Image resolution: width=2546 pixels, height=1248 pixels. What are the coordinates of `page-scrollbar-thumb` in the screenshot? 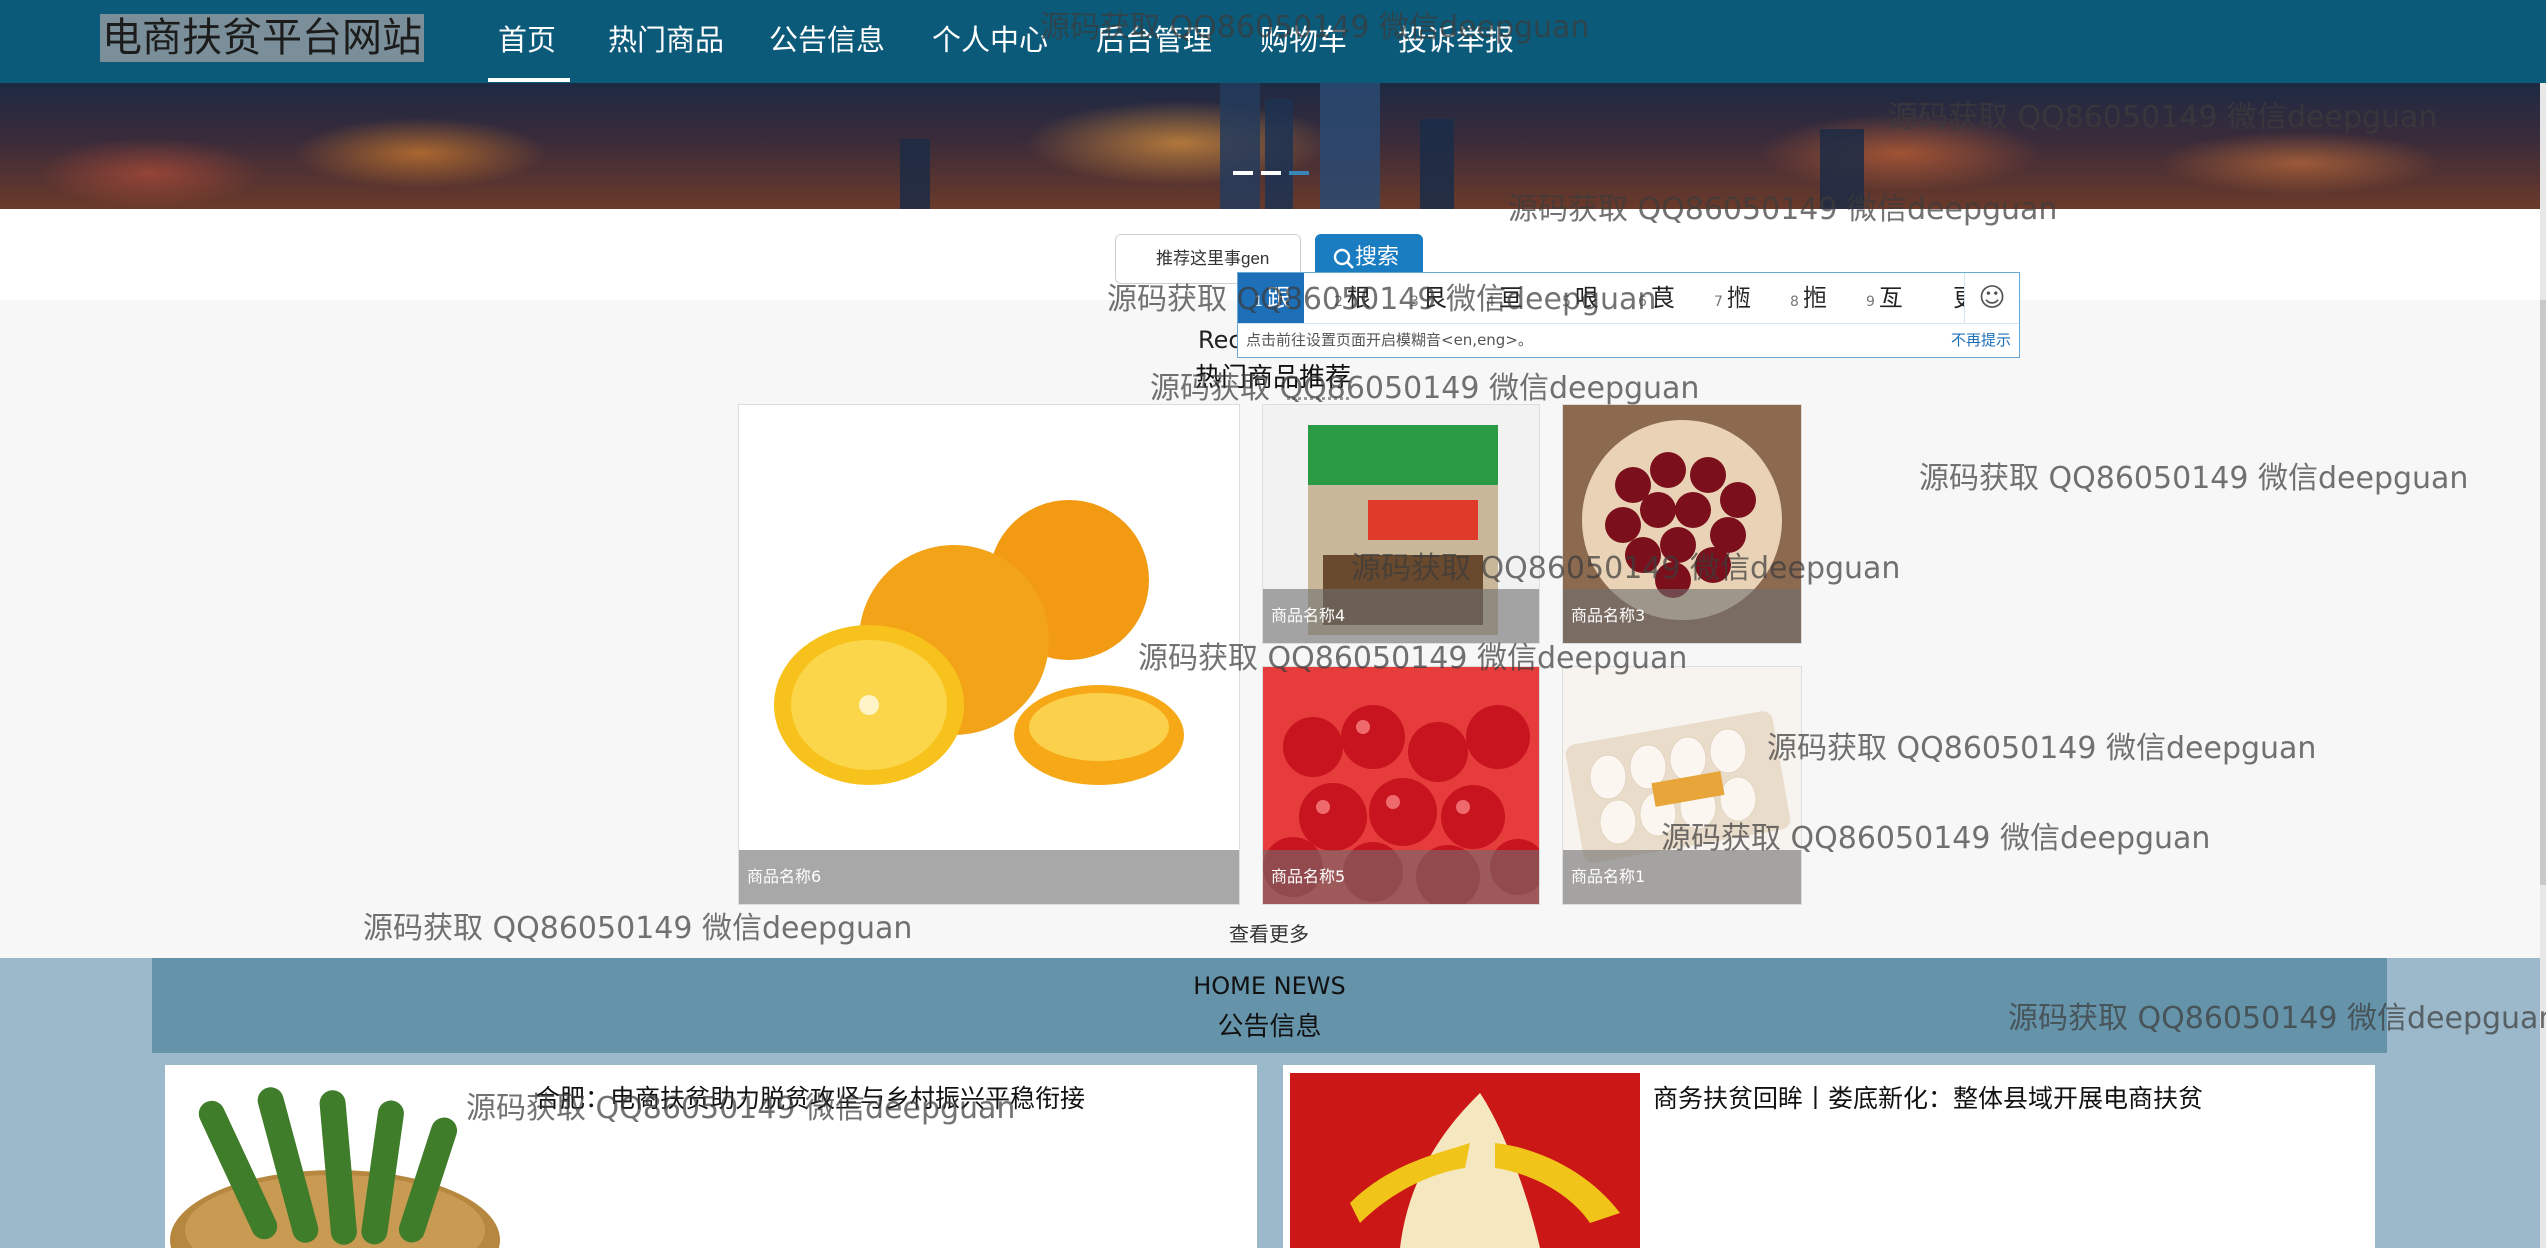 It's located at (2543, 592).